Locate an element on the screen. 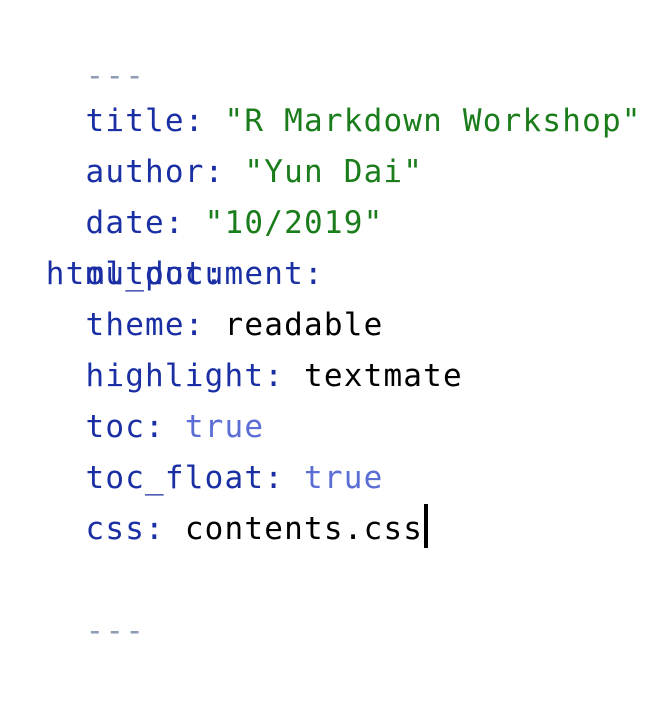 The image size is (645, 708). code-line: html_document: is located at coordinates (165, 274).